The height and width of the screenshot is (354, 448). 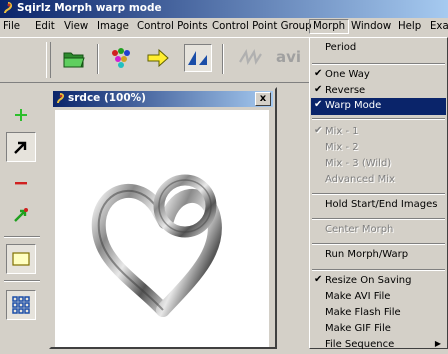 I want to click on menu-item-mix-3: Mix - 3 (Wild), so click(x=378, y=164).